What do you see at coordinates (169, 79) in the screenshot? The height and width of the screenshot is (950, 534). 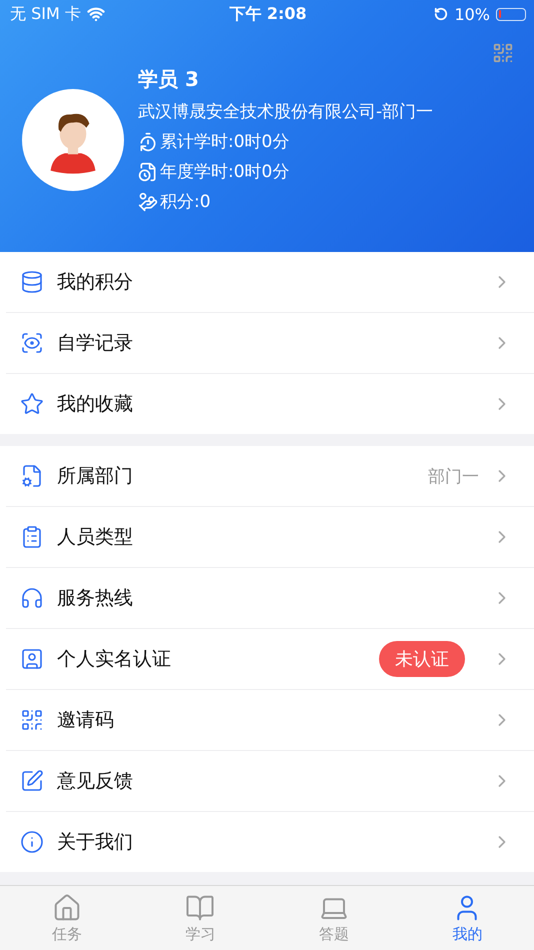 I see `user-name: 学员 3` at bounding box center [169, 79].